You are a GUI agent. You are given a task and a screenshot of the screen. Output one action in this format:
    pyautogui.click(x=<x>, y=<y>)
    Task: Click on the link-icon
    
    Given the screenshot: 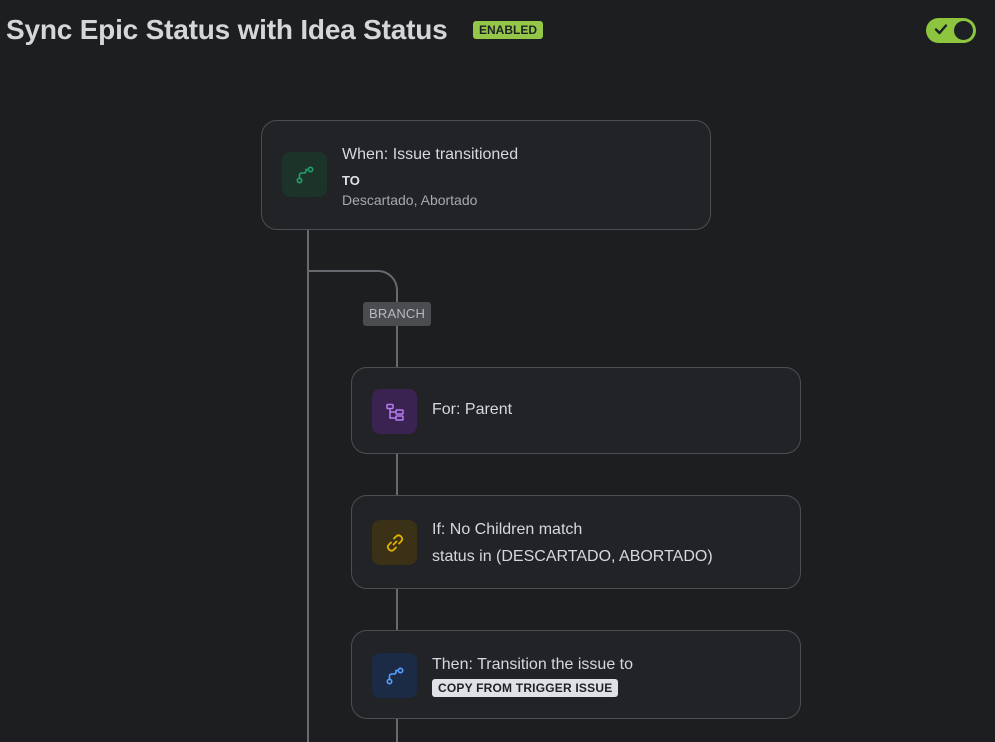 What is the action you would take?
    pyautogui.click(x=394, y=542)
    